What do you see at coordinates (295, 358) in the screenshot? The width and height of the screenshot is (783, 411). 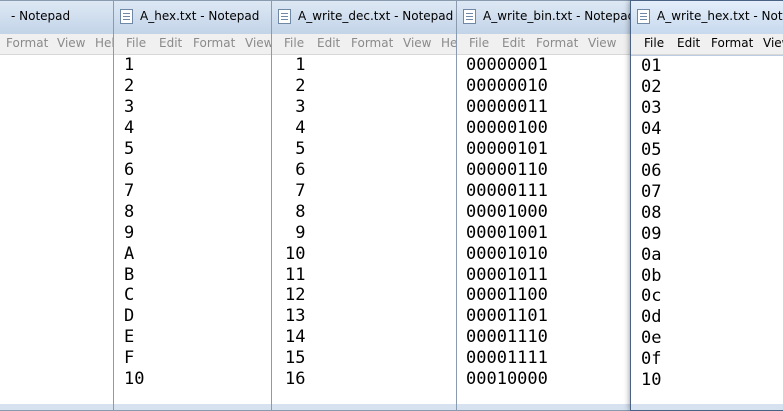 I see `text-line: 15` at bounding box center [295, 358].